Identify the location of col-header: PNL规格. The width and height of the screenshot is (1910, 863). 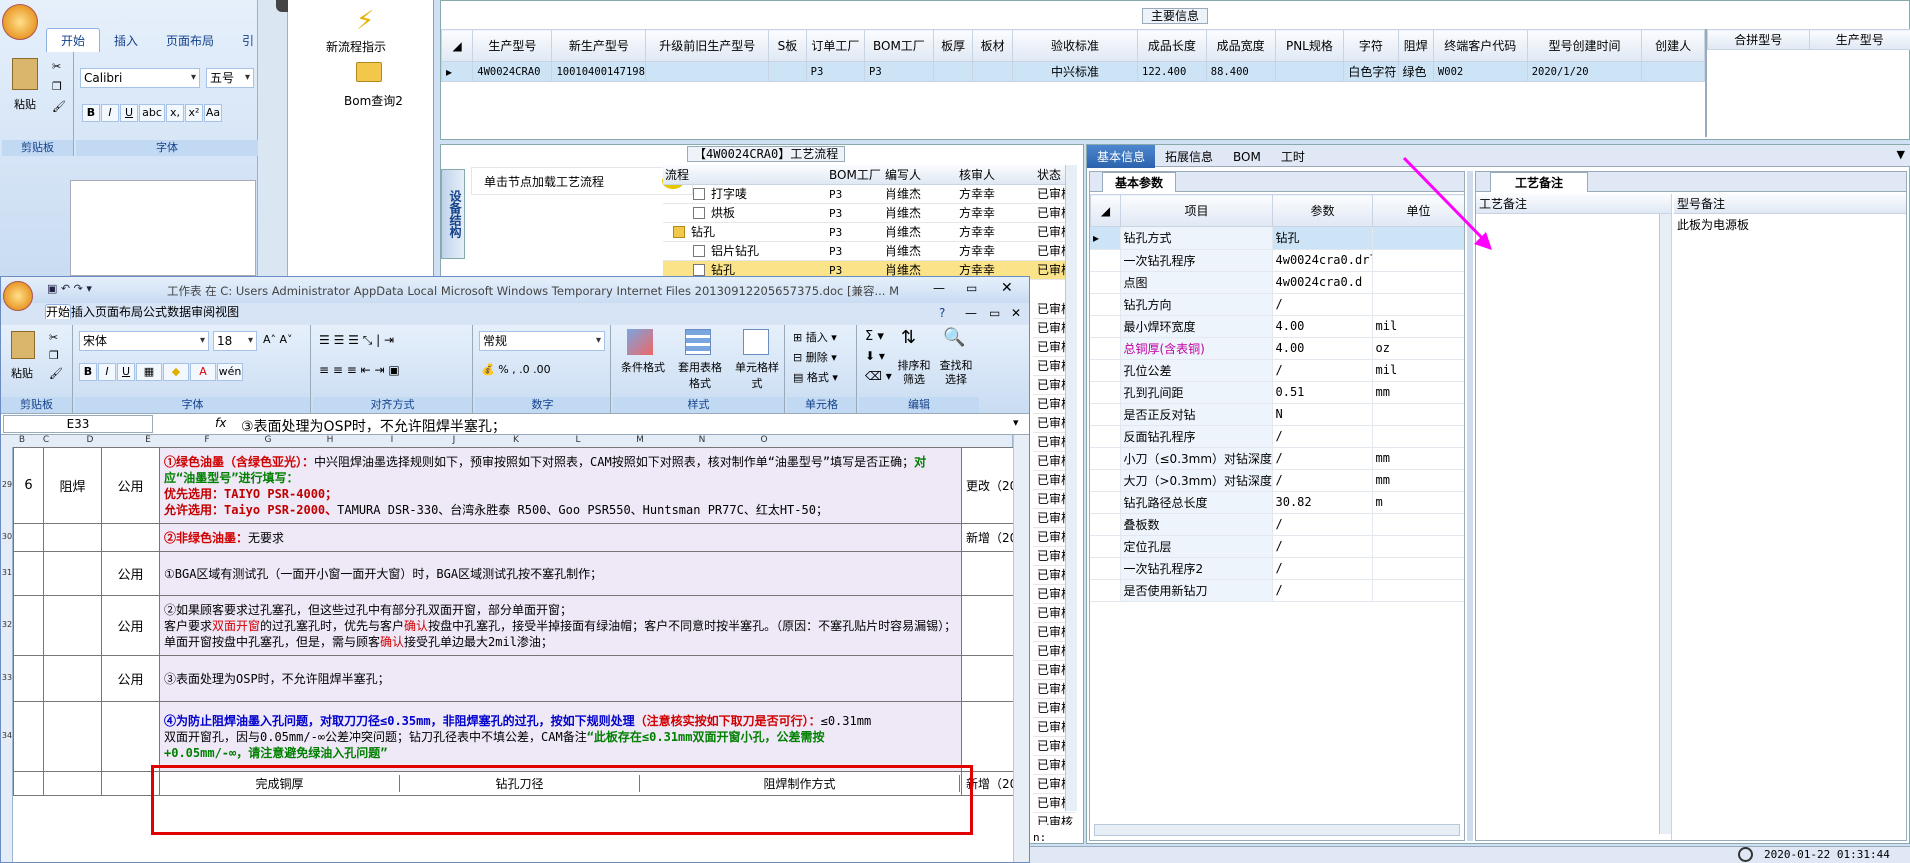
(1309, 45).